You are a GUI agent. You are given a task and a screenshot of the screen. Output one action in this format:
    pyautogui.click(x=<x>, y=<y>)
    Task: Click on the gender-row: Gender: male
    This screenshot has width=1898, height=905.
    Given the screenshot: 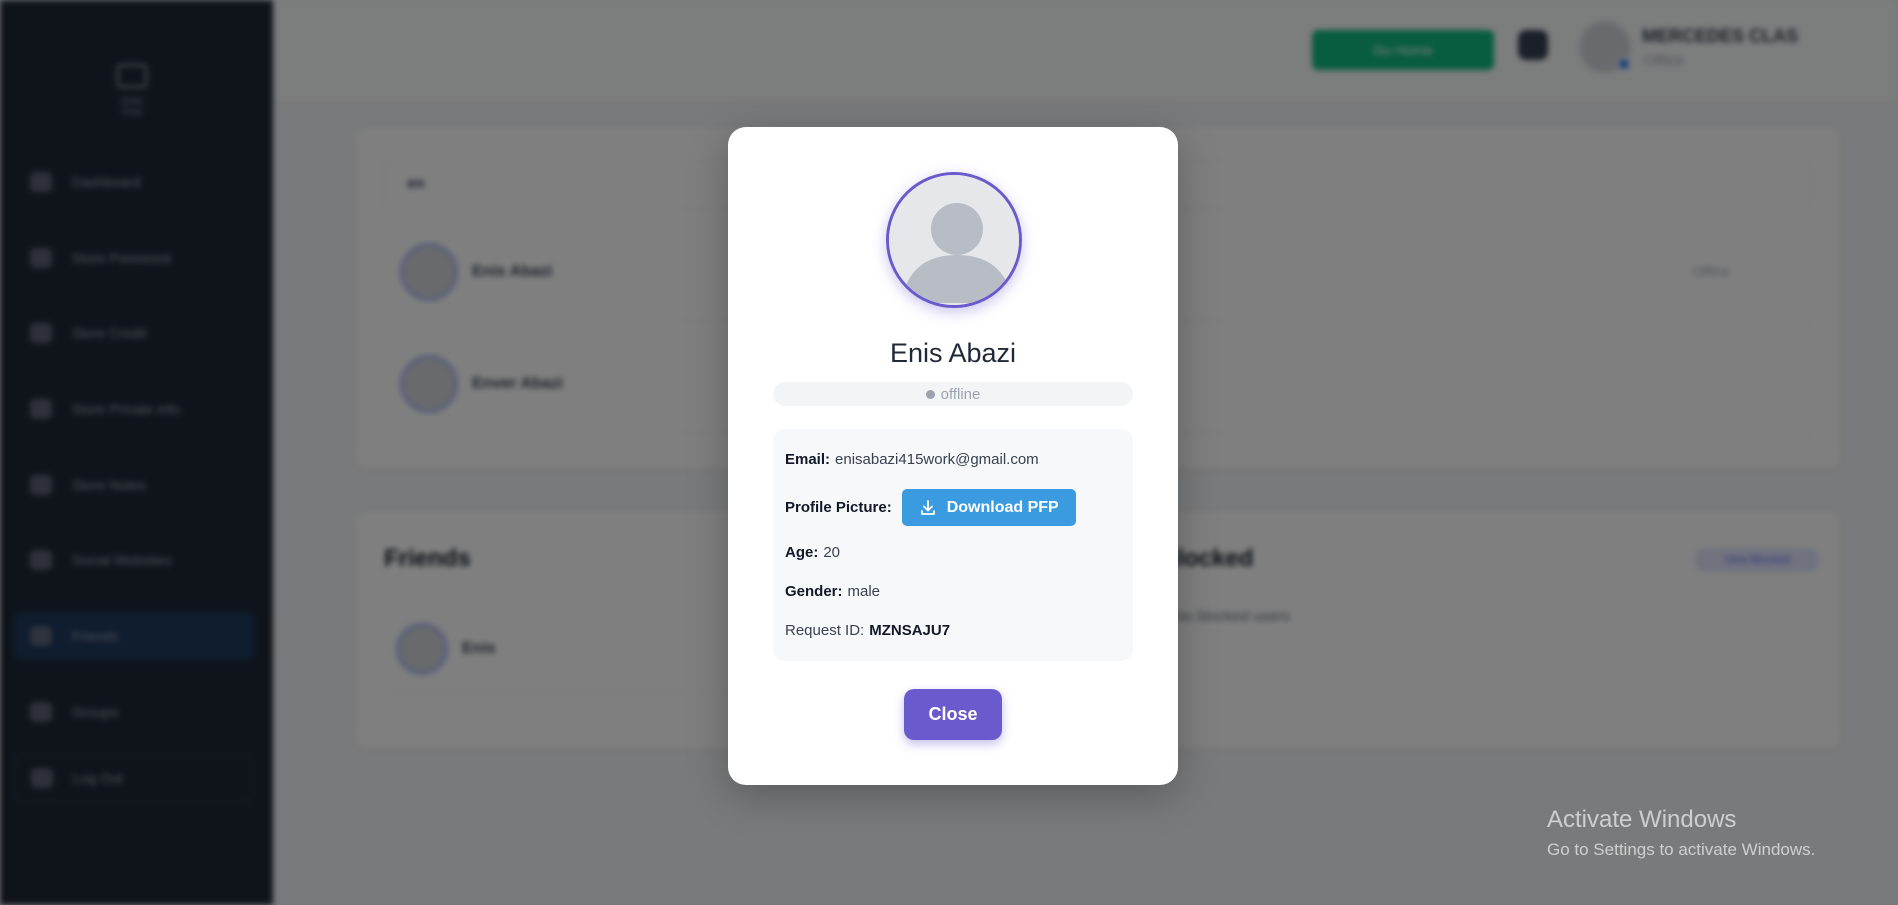 What is the action you would take?
    pyautogui.click(x=832, y=591)
    